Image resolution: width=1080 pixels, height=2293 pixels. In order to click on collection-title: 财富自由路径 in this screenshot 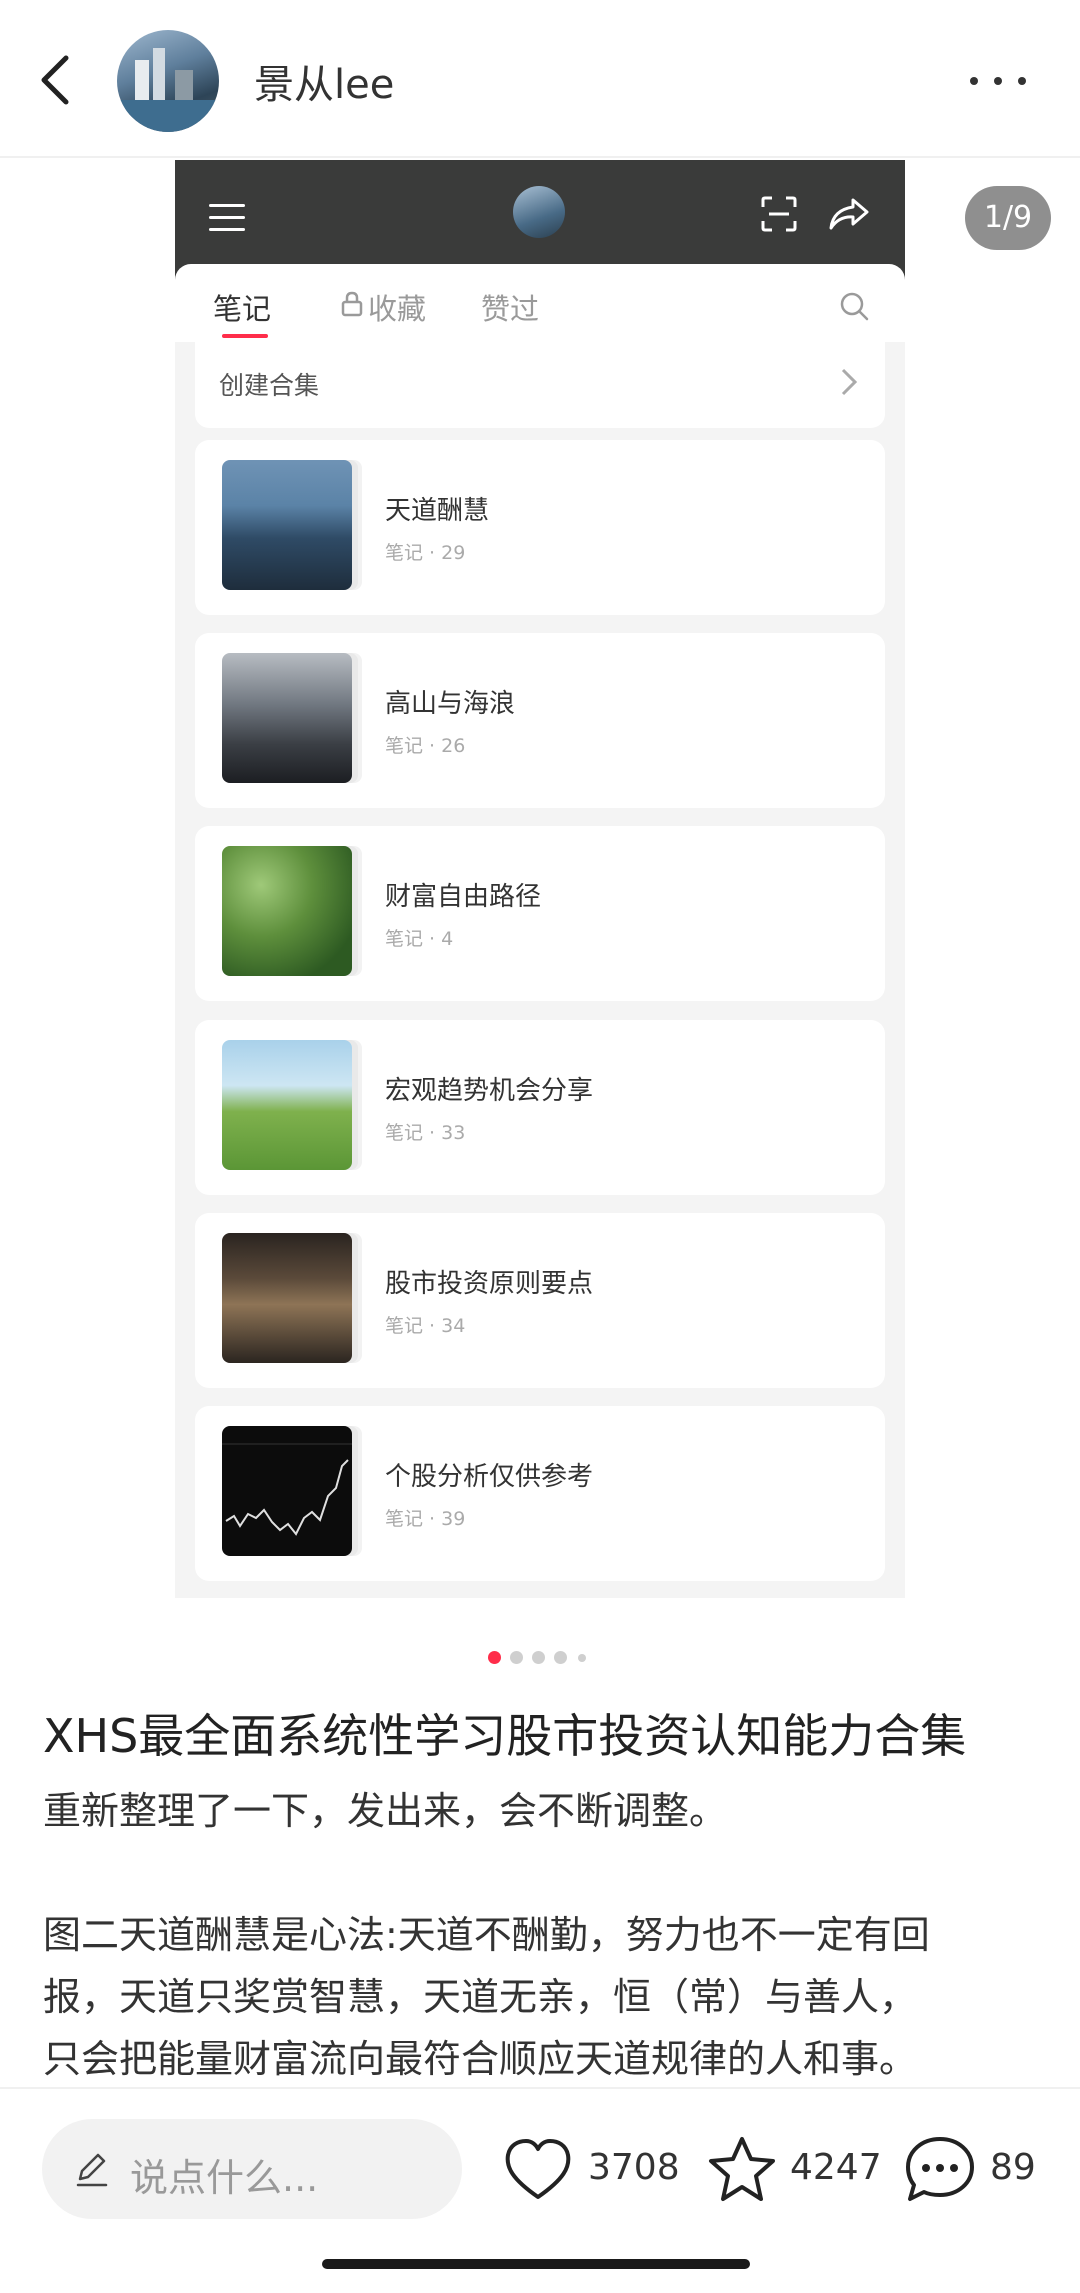, I will do `click(463, 897)`.